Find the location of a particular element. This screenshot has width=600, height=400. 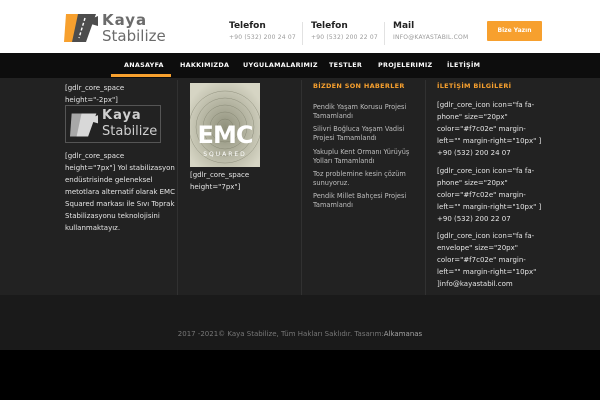

contact-section-title: İLETİŞİM BİLGİLERİ is located at coordinates (474, 86).